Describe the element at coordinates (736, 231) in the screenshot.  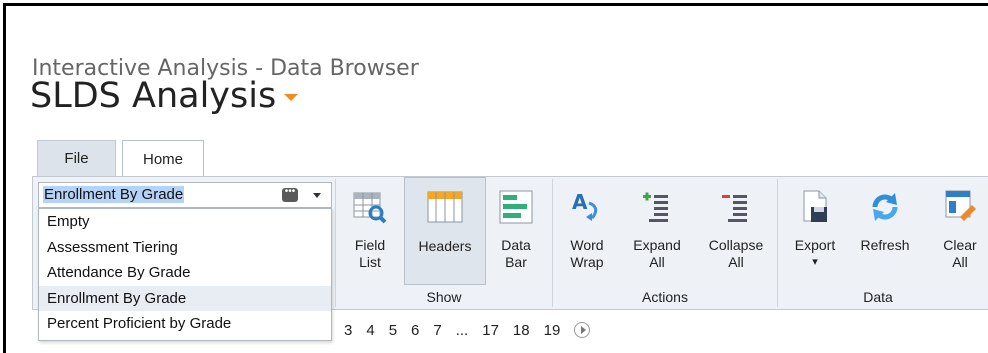
I see `collapse-all-button: Collapse All` at that location.